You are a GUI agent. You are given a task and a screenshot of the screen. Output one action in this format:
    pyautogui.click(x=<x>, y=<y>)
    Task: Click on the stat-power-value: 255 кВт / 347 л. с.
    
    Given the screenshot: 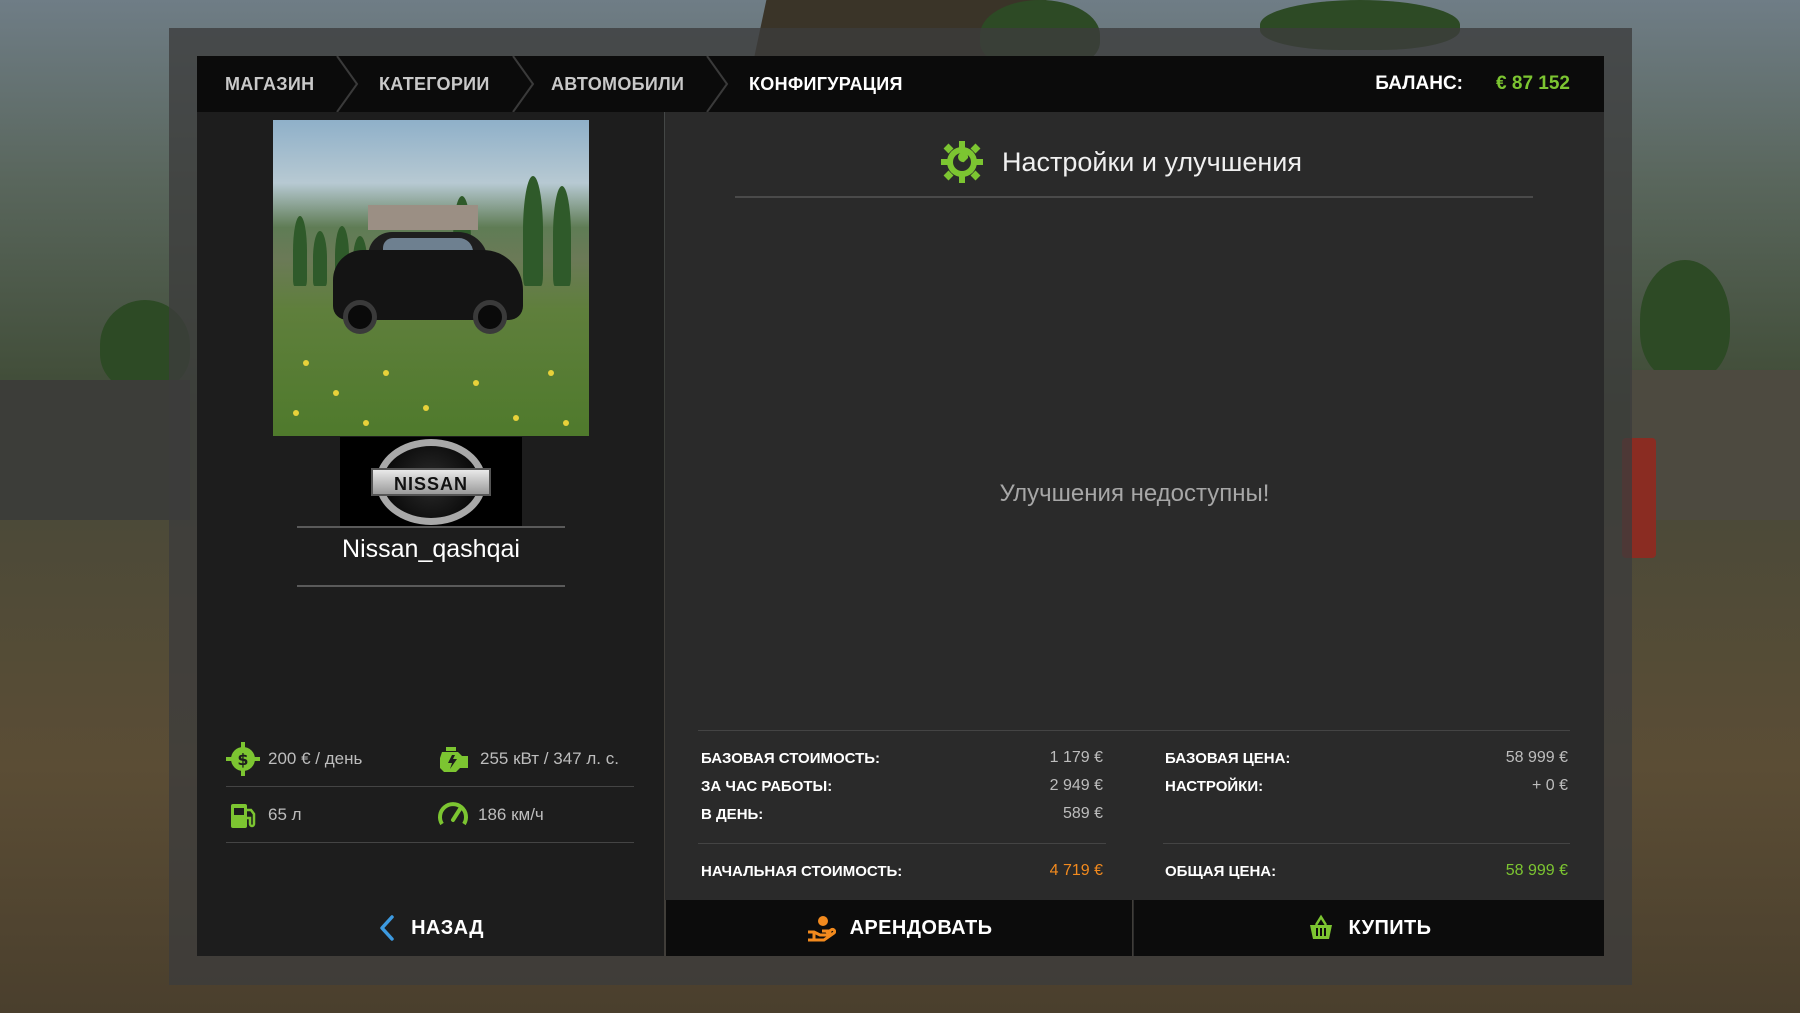 What is the action you would take?
    pyautogui.click(x=549, y=758)
    